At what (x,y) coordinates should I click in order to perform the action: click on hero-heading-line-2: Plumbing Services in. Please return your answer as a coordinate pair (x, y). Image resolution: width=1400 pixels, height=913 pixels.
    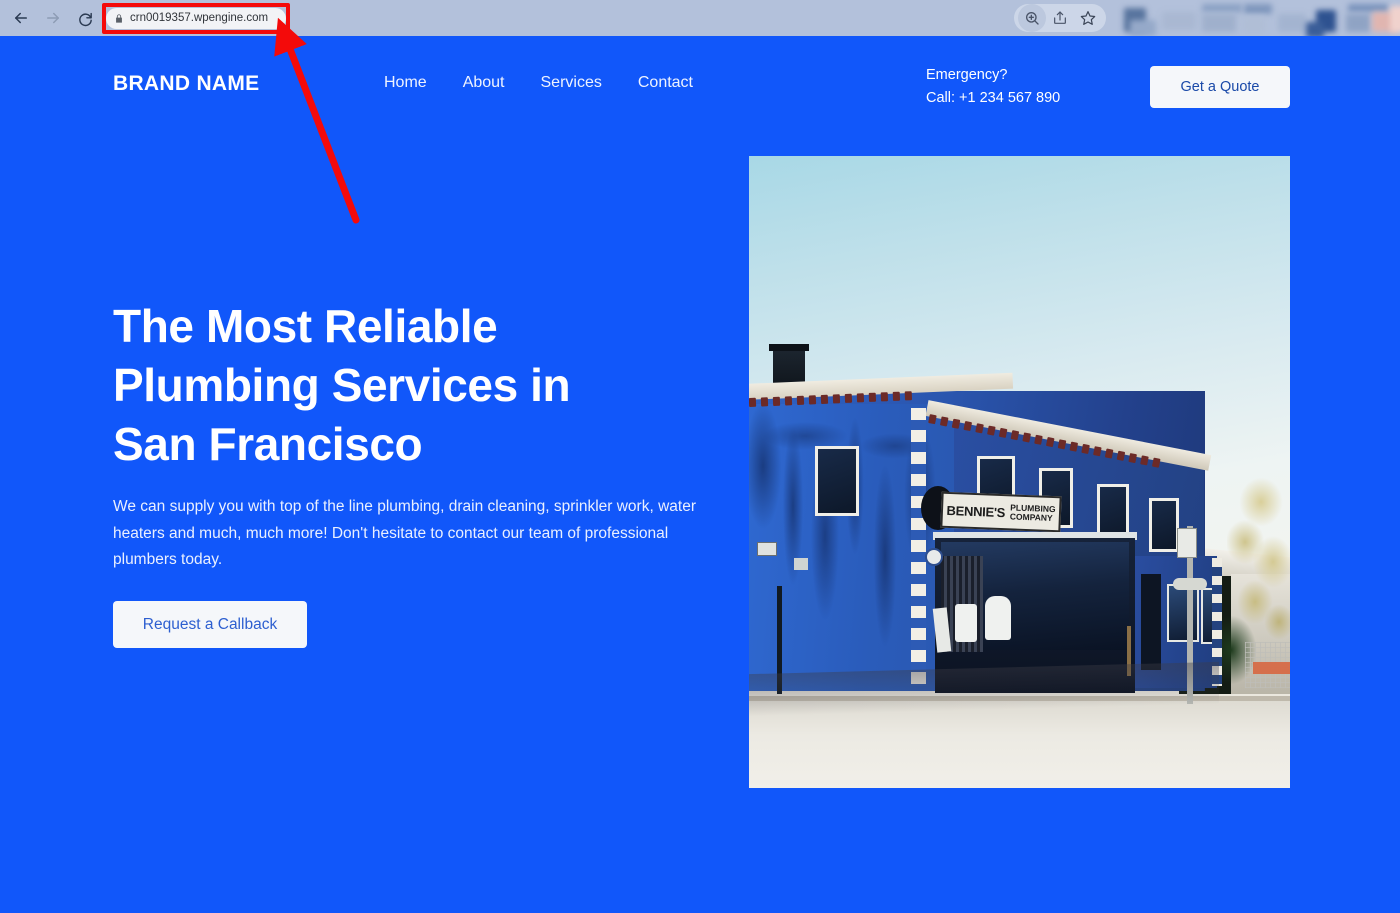
    Looking at the image, I should click on (342, 385).